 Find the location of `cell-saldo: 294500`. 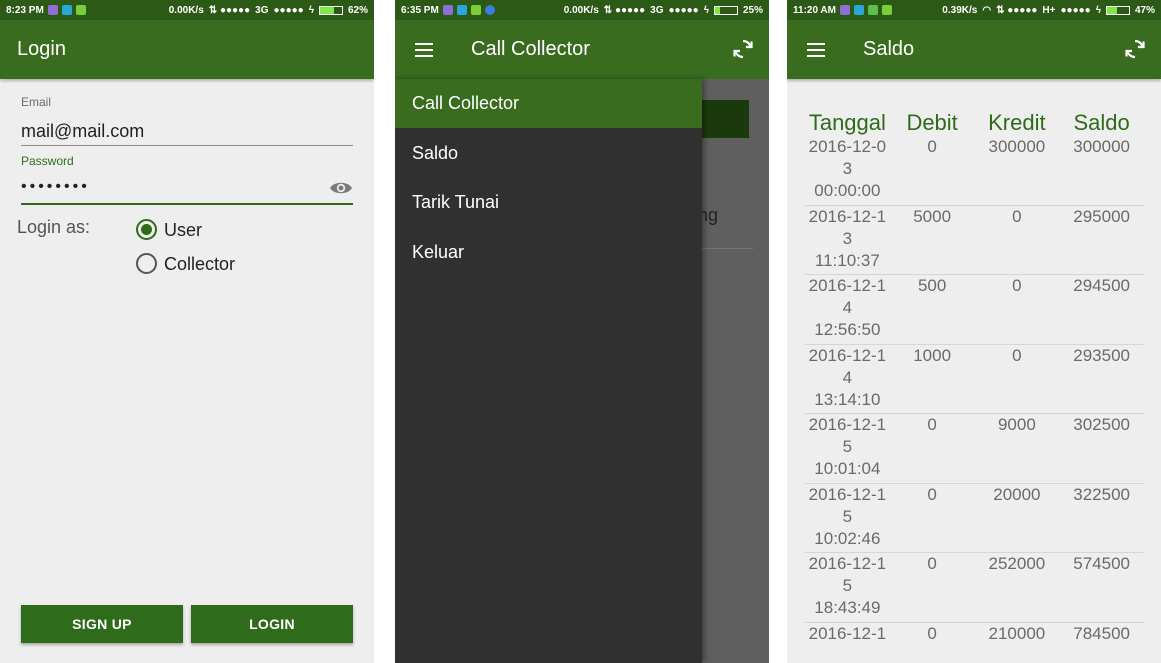

cell-saldo: 294500 is located at coordinates (1101, 285).